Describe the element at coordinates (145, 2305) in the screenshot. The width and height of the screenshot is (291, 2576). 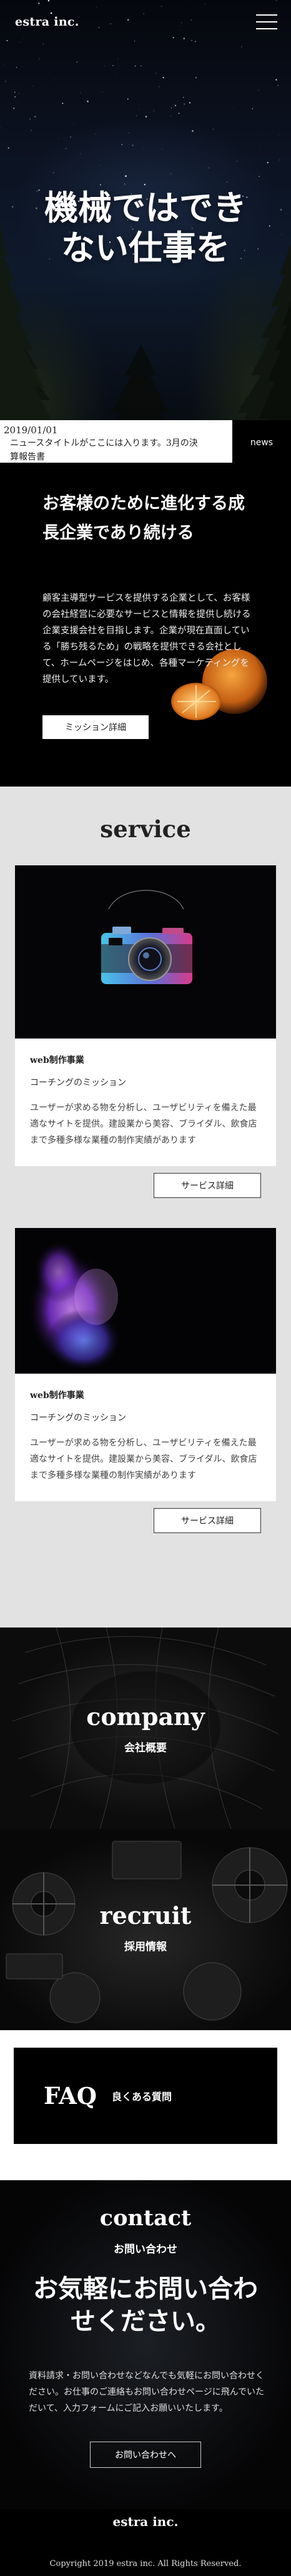
I see `contact-headline: お気軽にお問い合わ せください。` at that location.